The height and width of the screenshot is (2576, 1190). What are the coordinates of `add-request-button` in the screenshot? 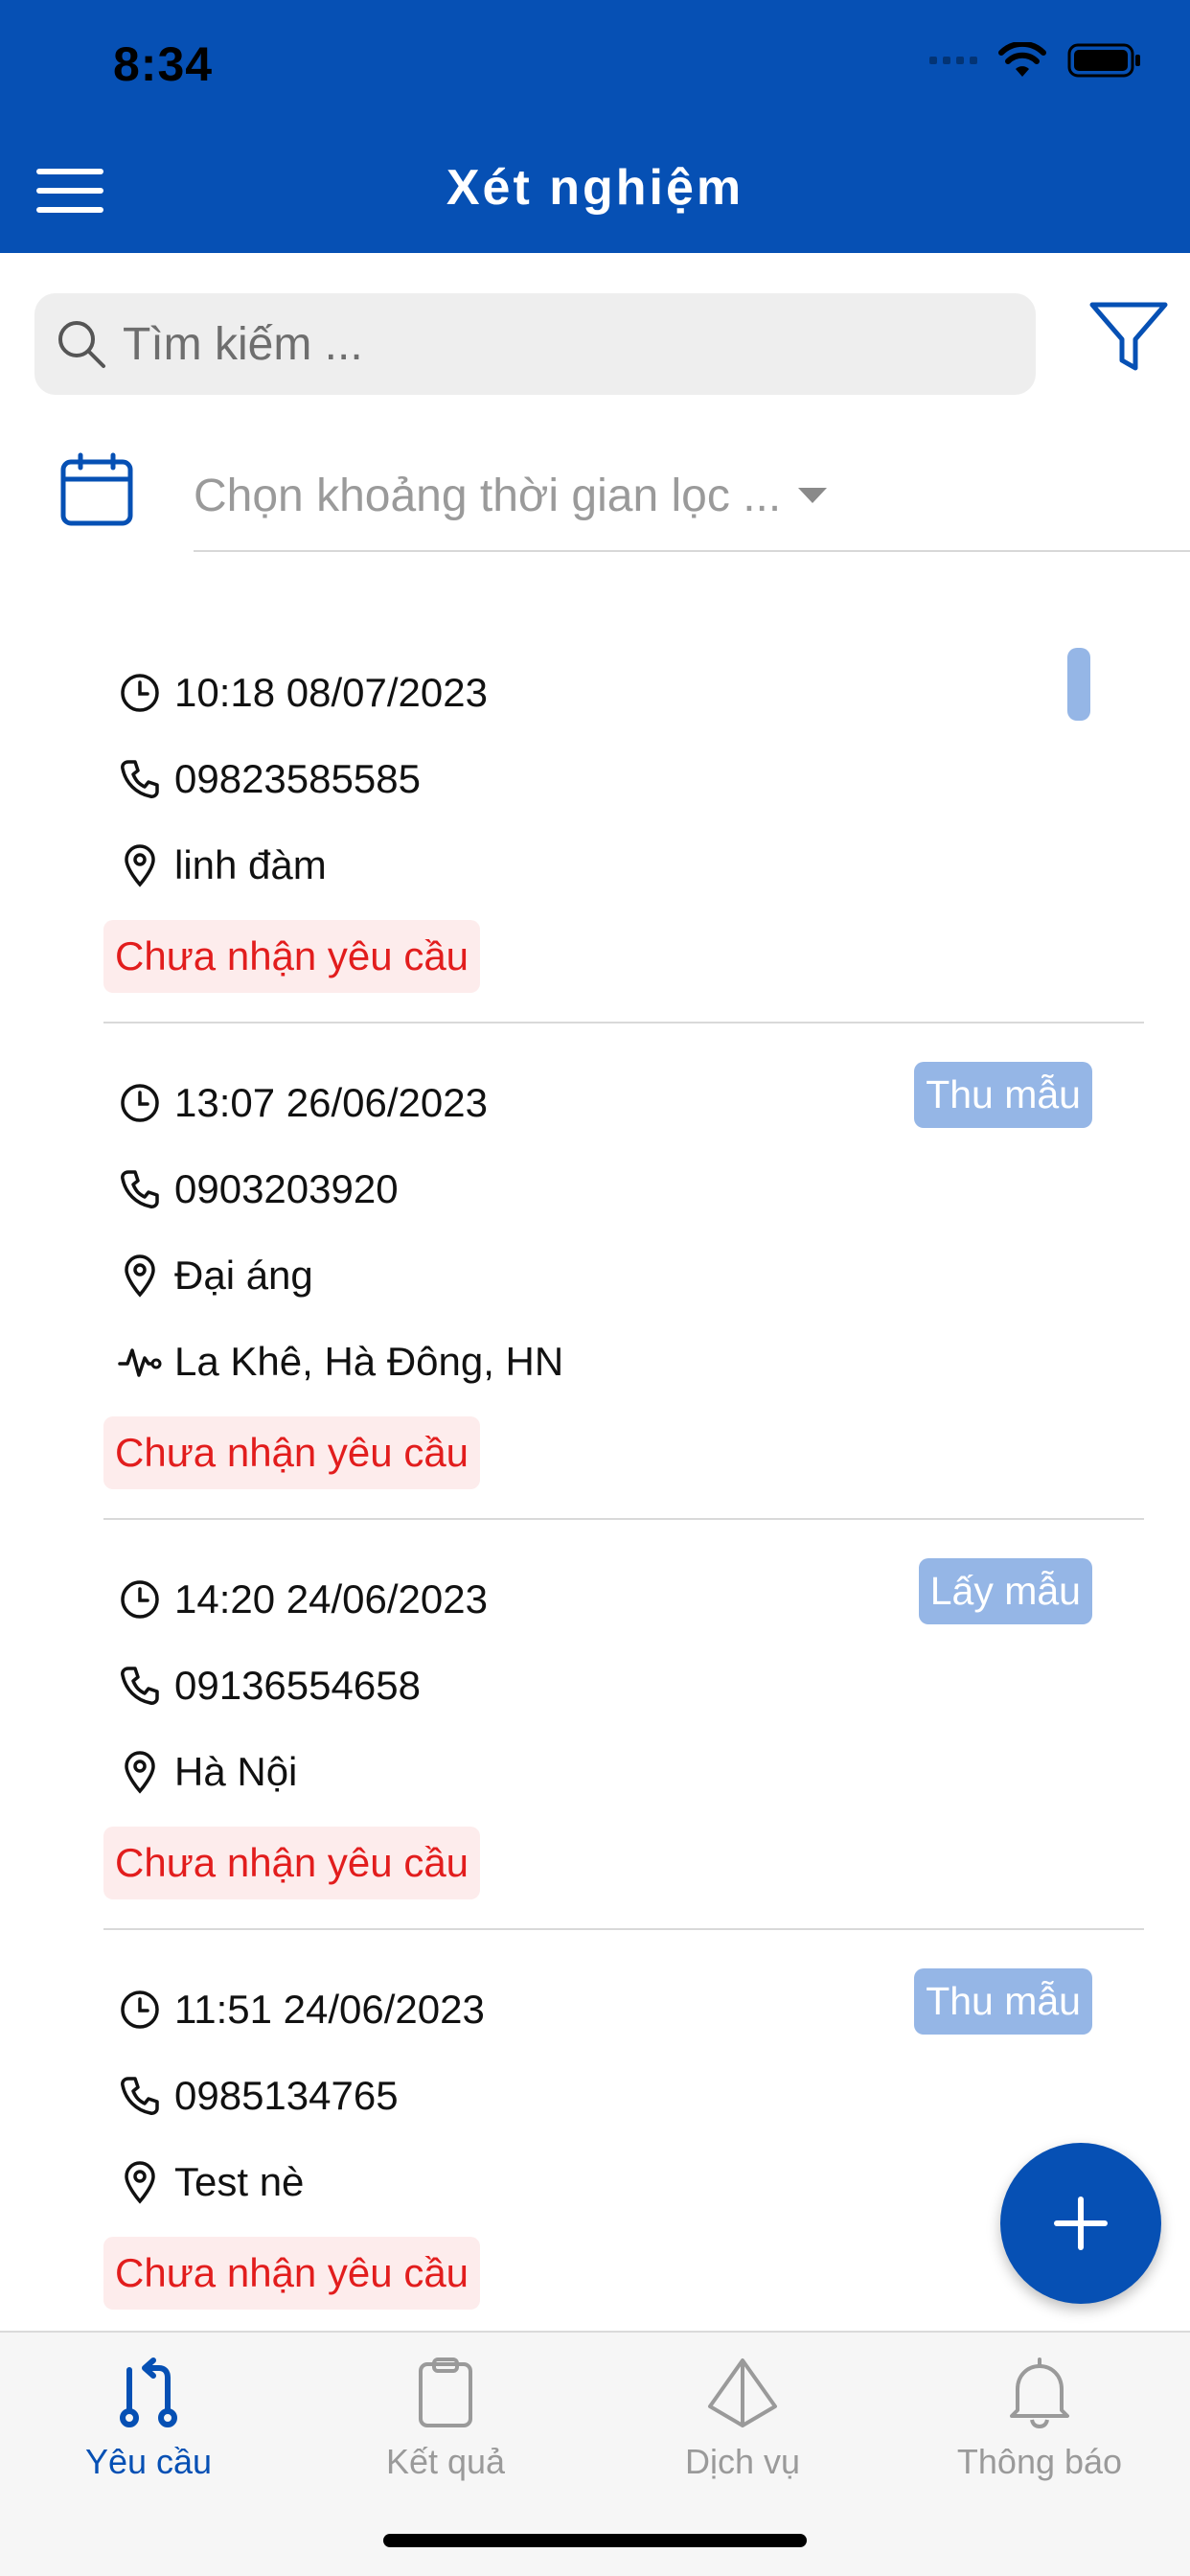 It's located at (1080, 2223).